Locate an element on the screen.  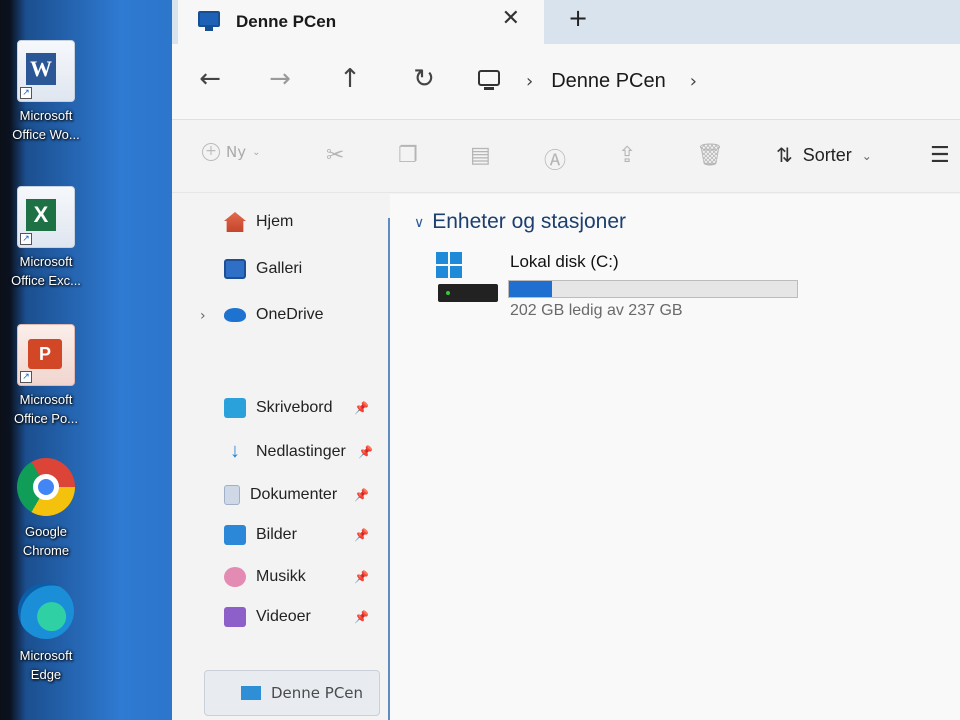
nav-item-home: Hjem is located at coordinates (258, 222).